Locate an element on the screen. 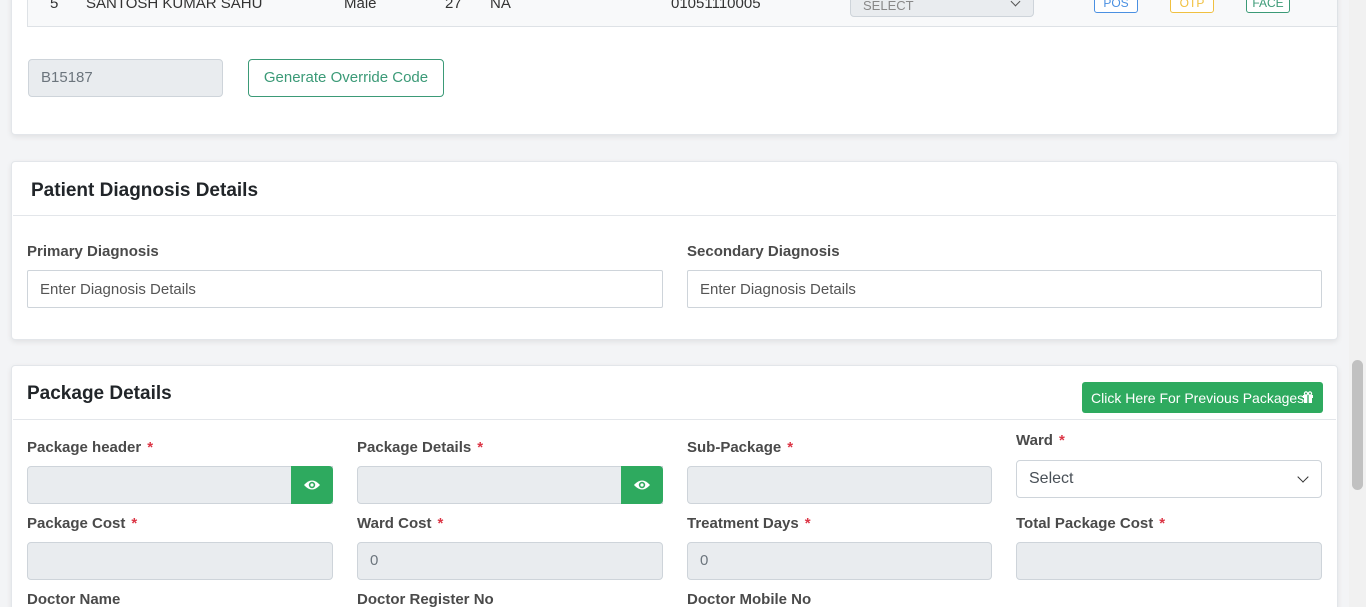 Image resolution: width=1366 pixels, height=607 pixels. gift-icon is located at coordinates (1308, 397).